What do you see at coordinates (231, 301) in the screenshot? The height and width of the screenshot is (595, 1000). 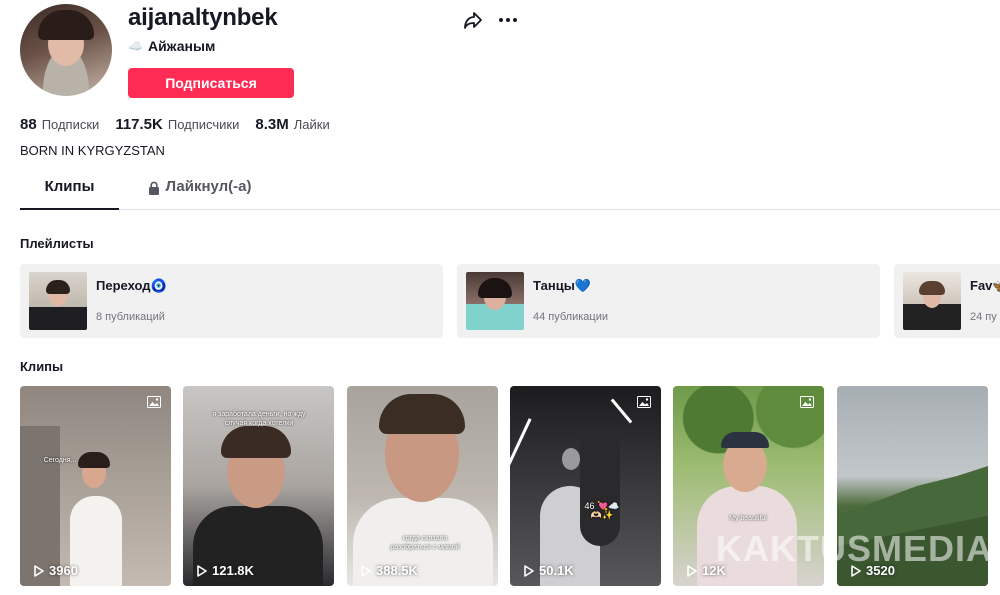 I see `playlist-card: Переход🧿 8 публикаций` at bounding box center [231, 301].